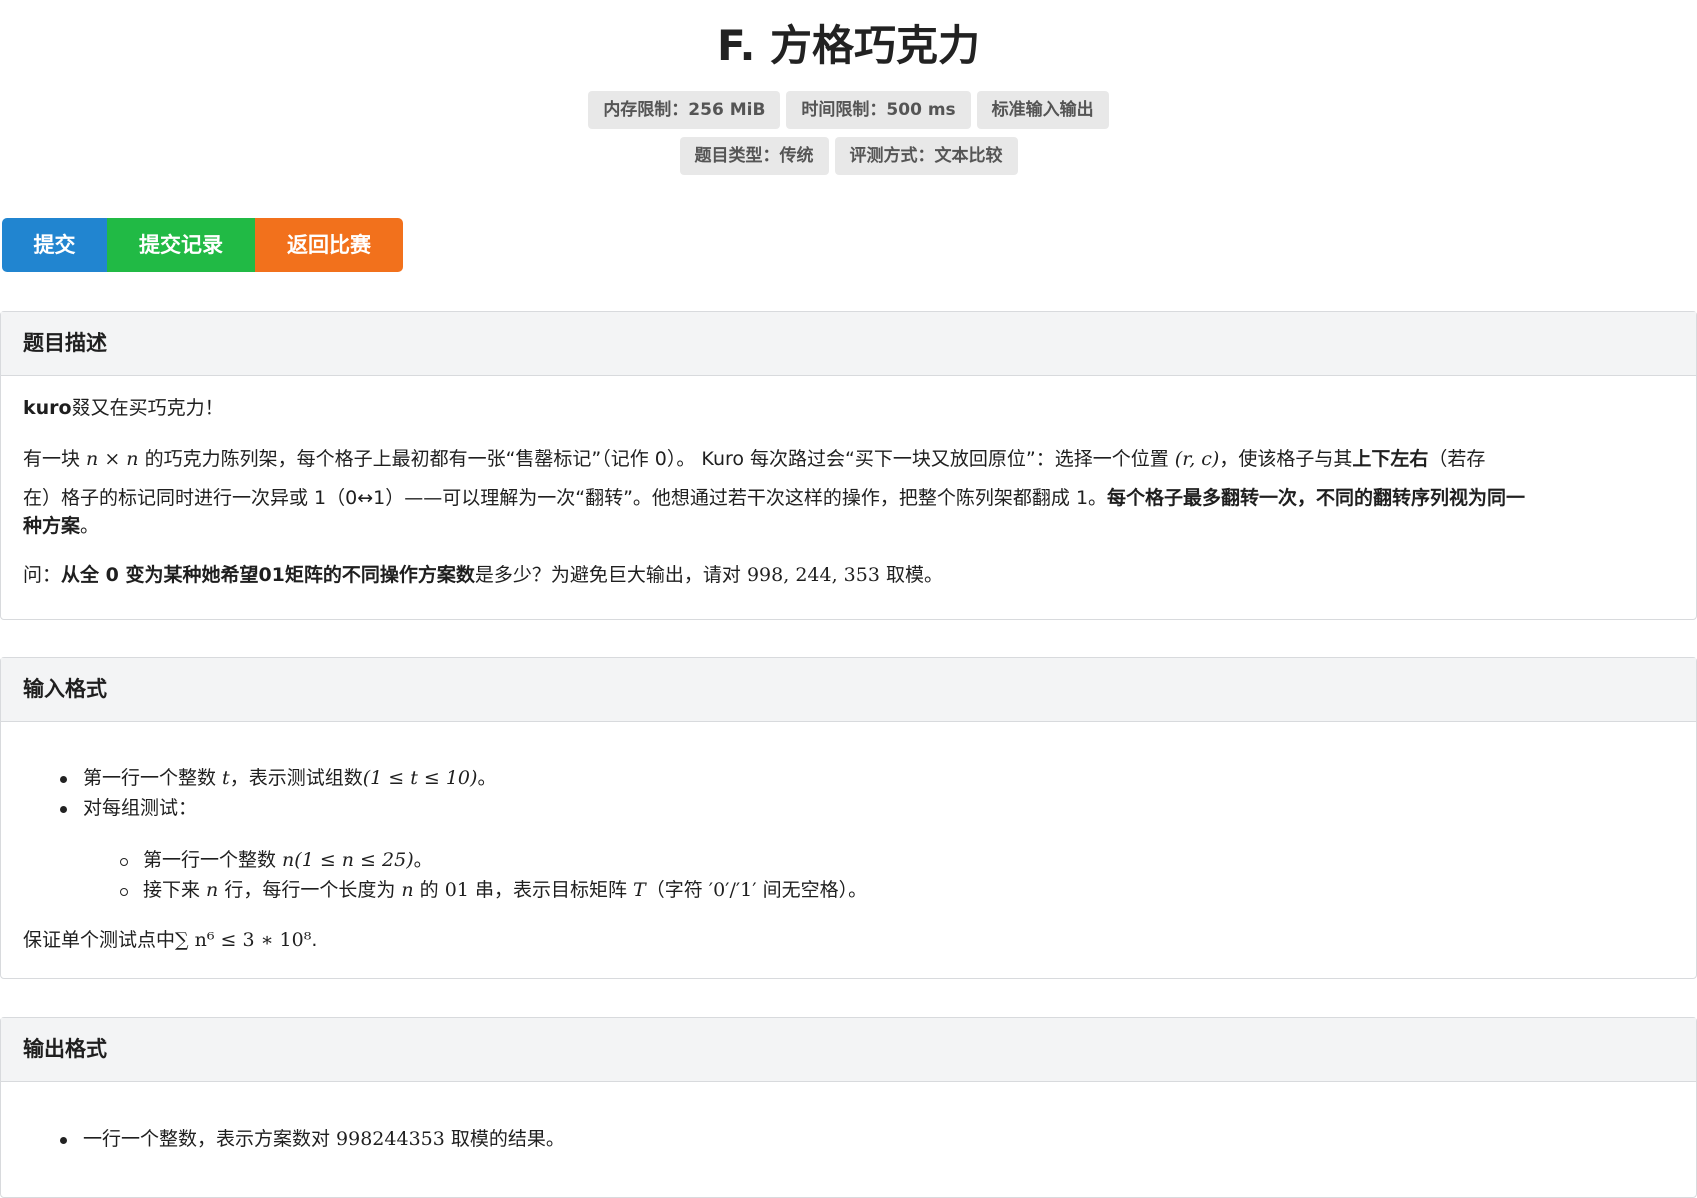 This screenshot has width=1697, height=1198. I want to click on math-expr: 01, so click(456, 890).